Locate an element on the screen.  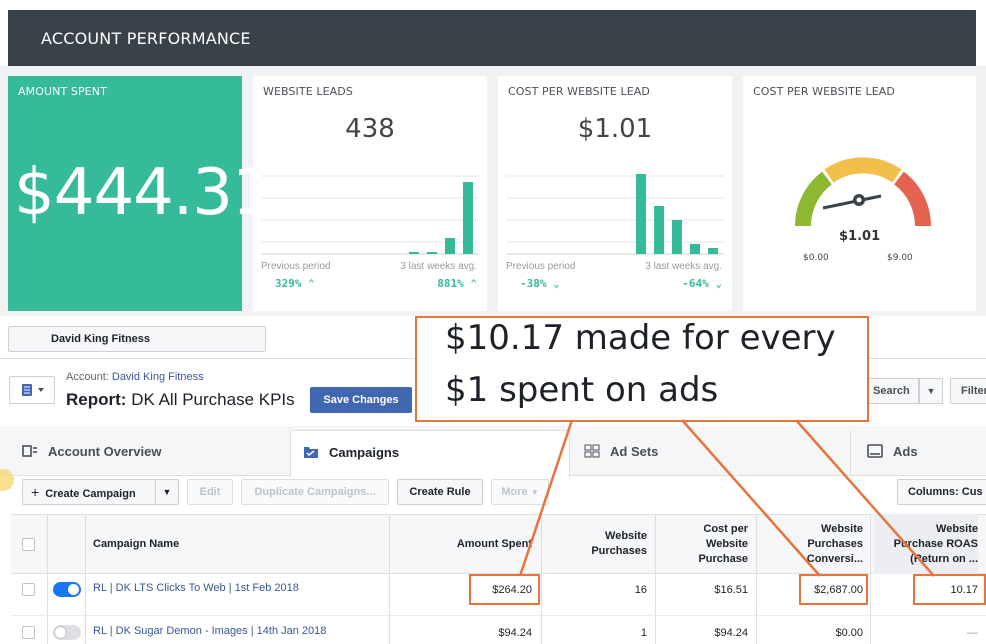
select-all-checkbox is located at coordinates (28, 544).